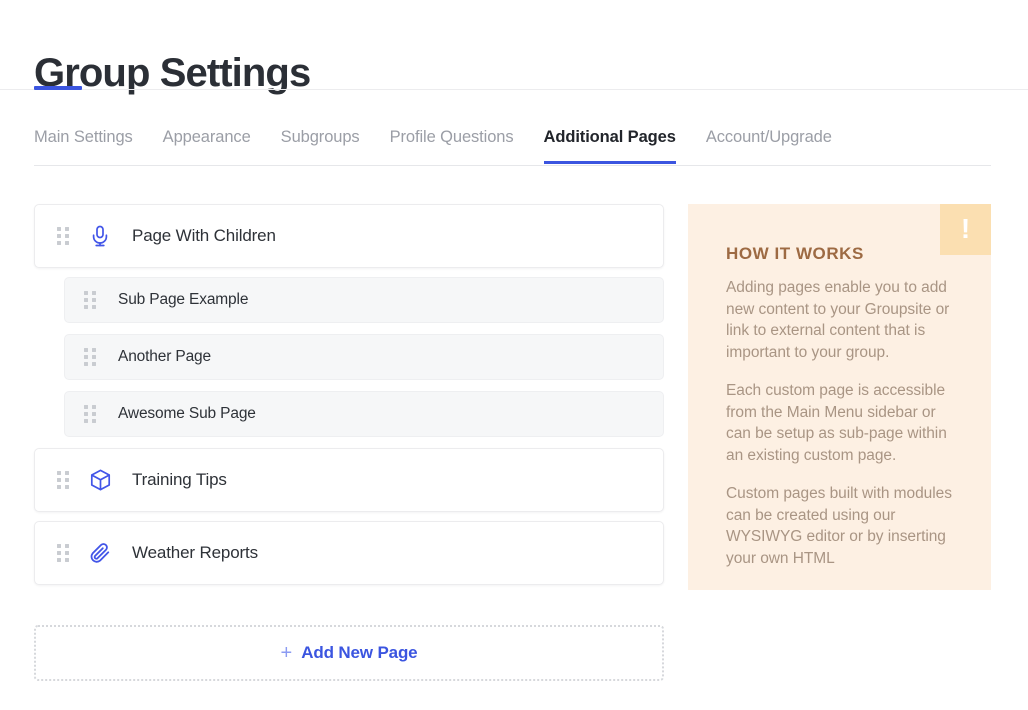 The image size is (1028, 710). Describe the element at coordinates (207, 146) in the screenshot. I see `tab-appearance: Appearance` at that location.